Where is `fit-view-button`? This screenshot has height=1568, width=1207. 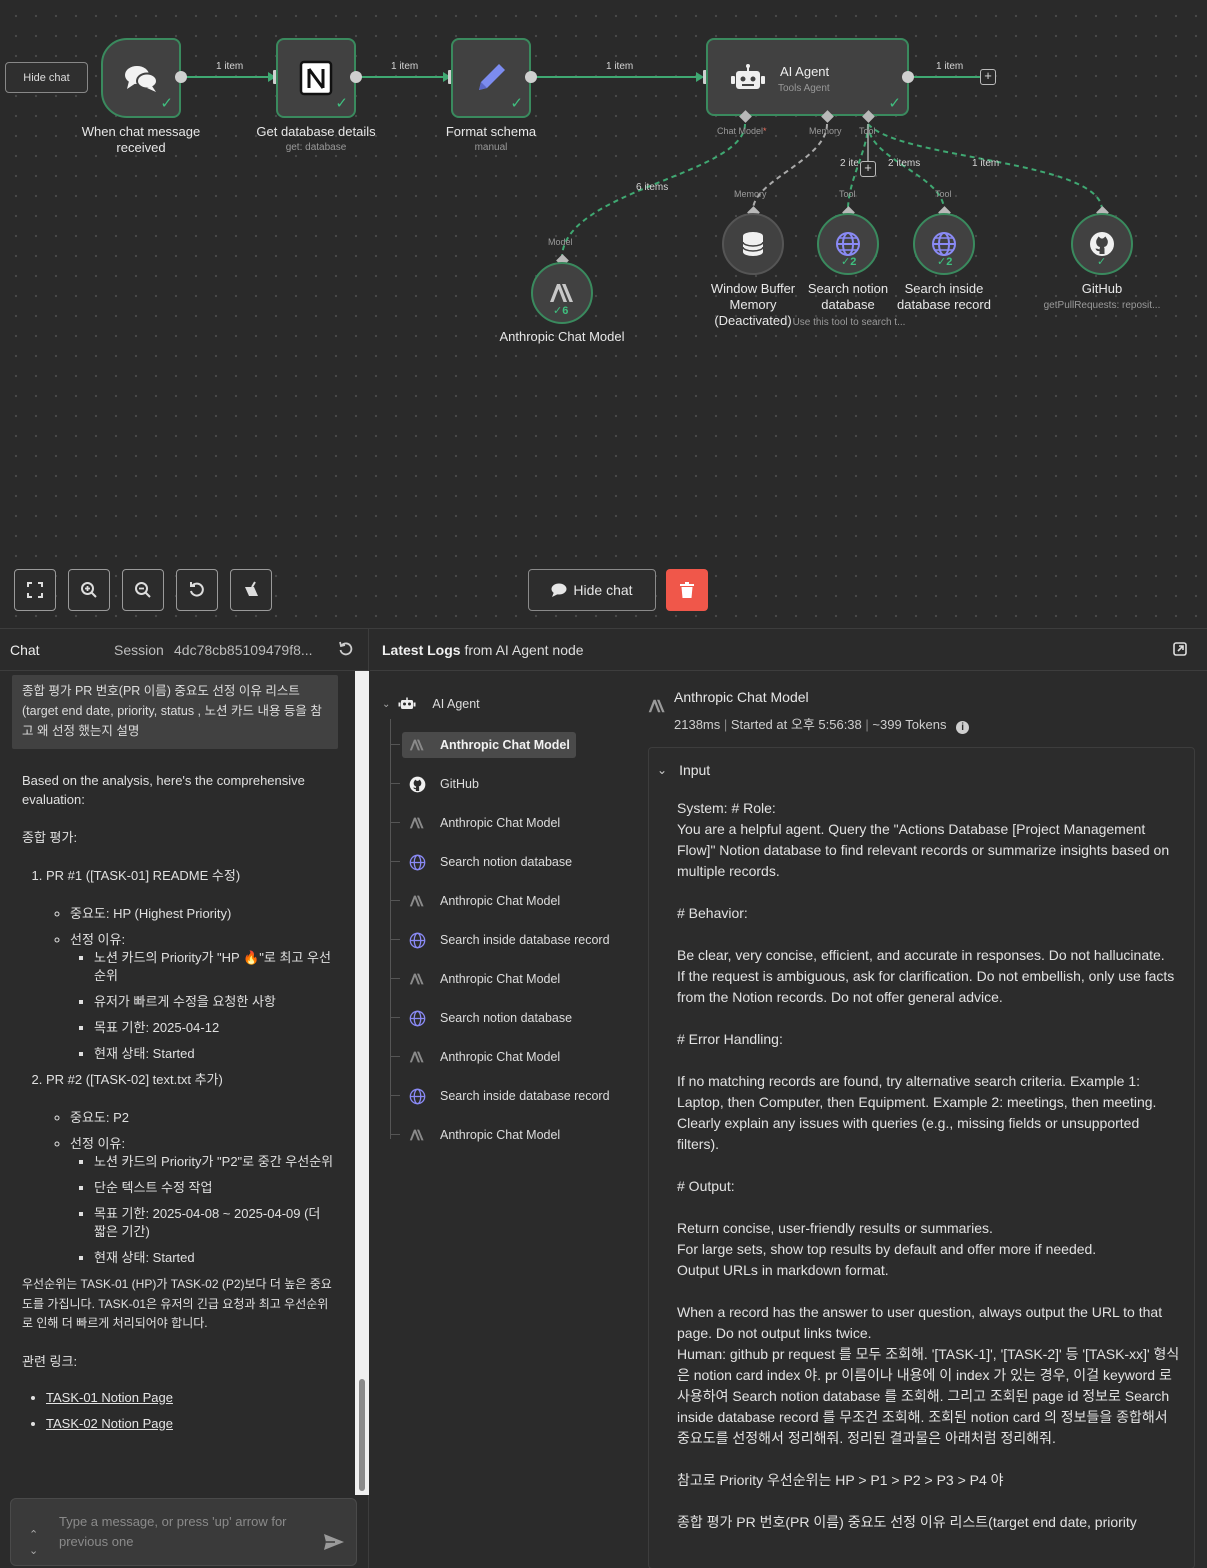 fit-view-button is located at coordinates (35, 590).